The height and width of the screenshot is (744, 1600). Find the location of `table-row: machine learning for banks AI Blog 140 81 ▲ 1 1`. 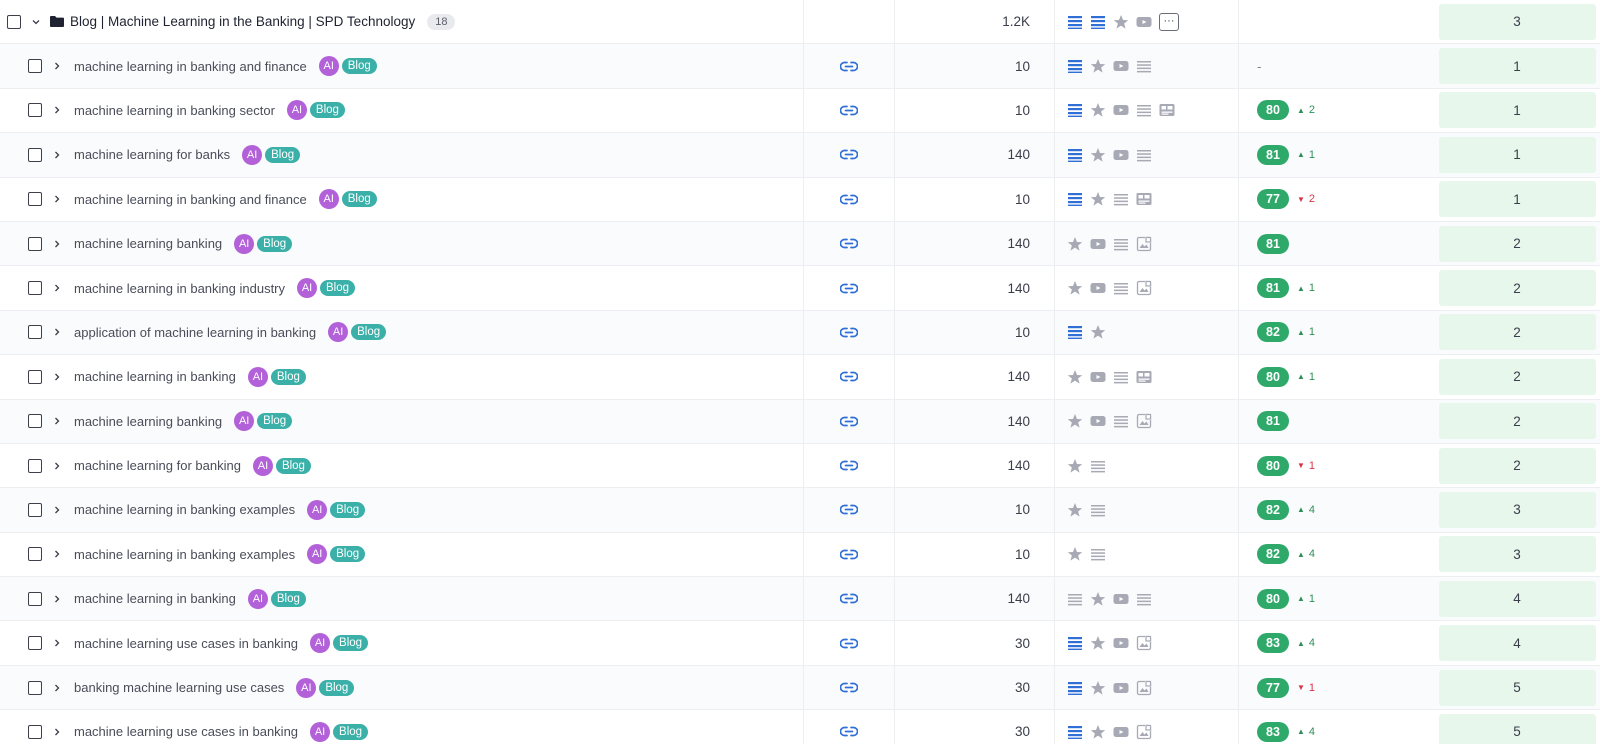

table-row: machine learning for banks AI Blog 140 81 ▲ 1 1 is located at coordinates (800, 155).